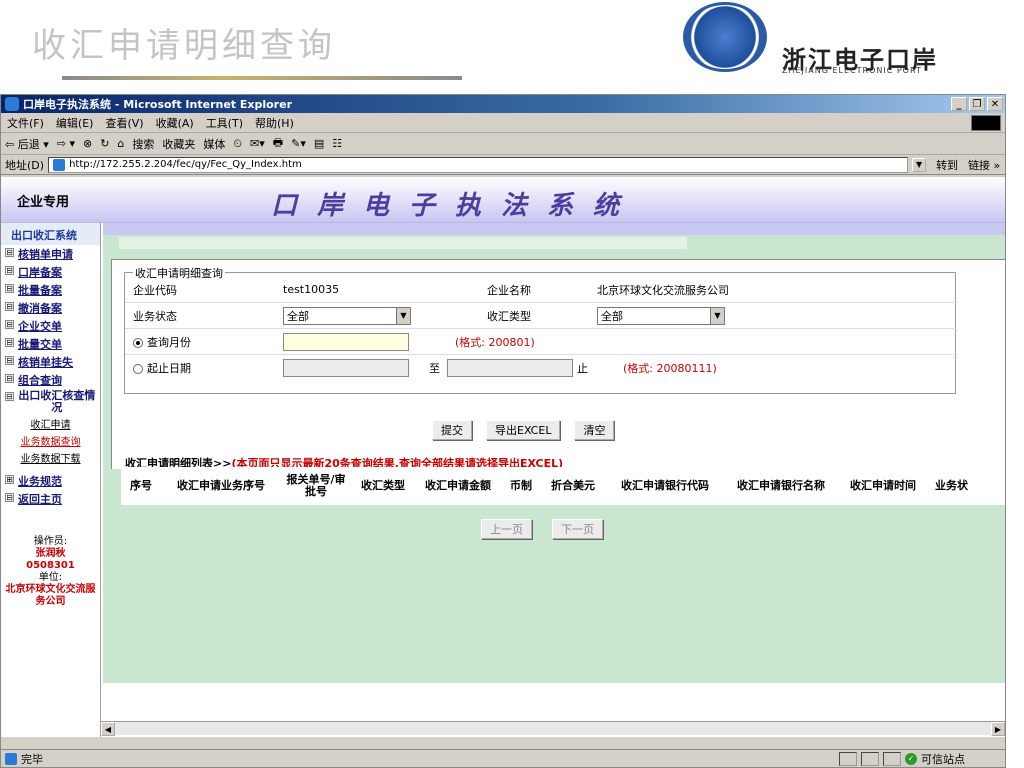 The image size is (1024, 768). Describe the element at coordinates (59, 164) in the screenshot. I see `page-icon` at that location.